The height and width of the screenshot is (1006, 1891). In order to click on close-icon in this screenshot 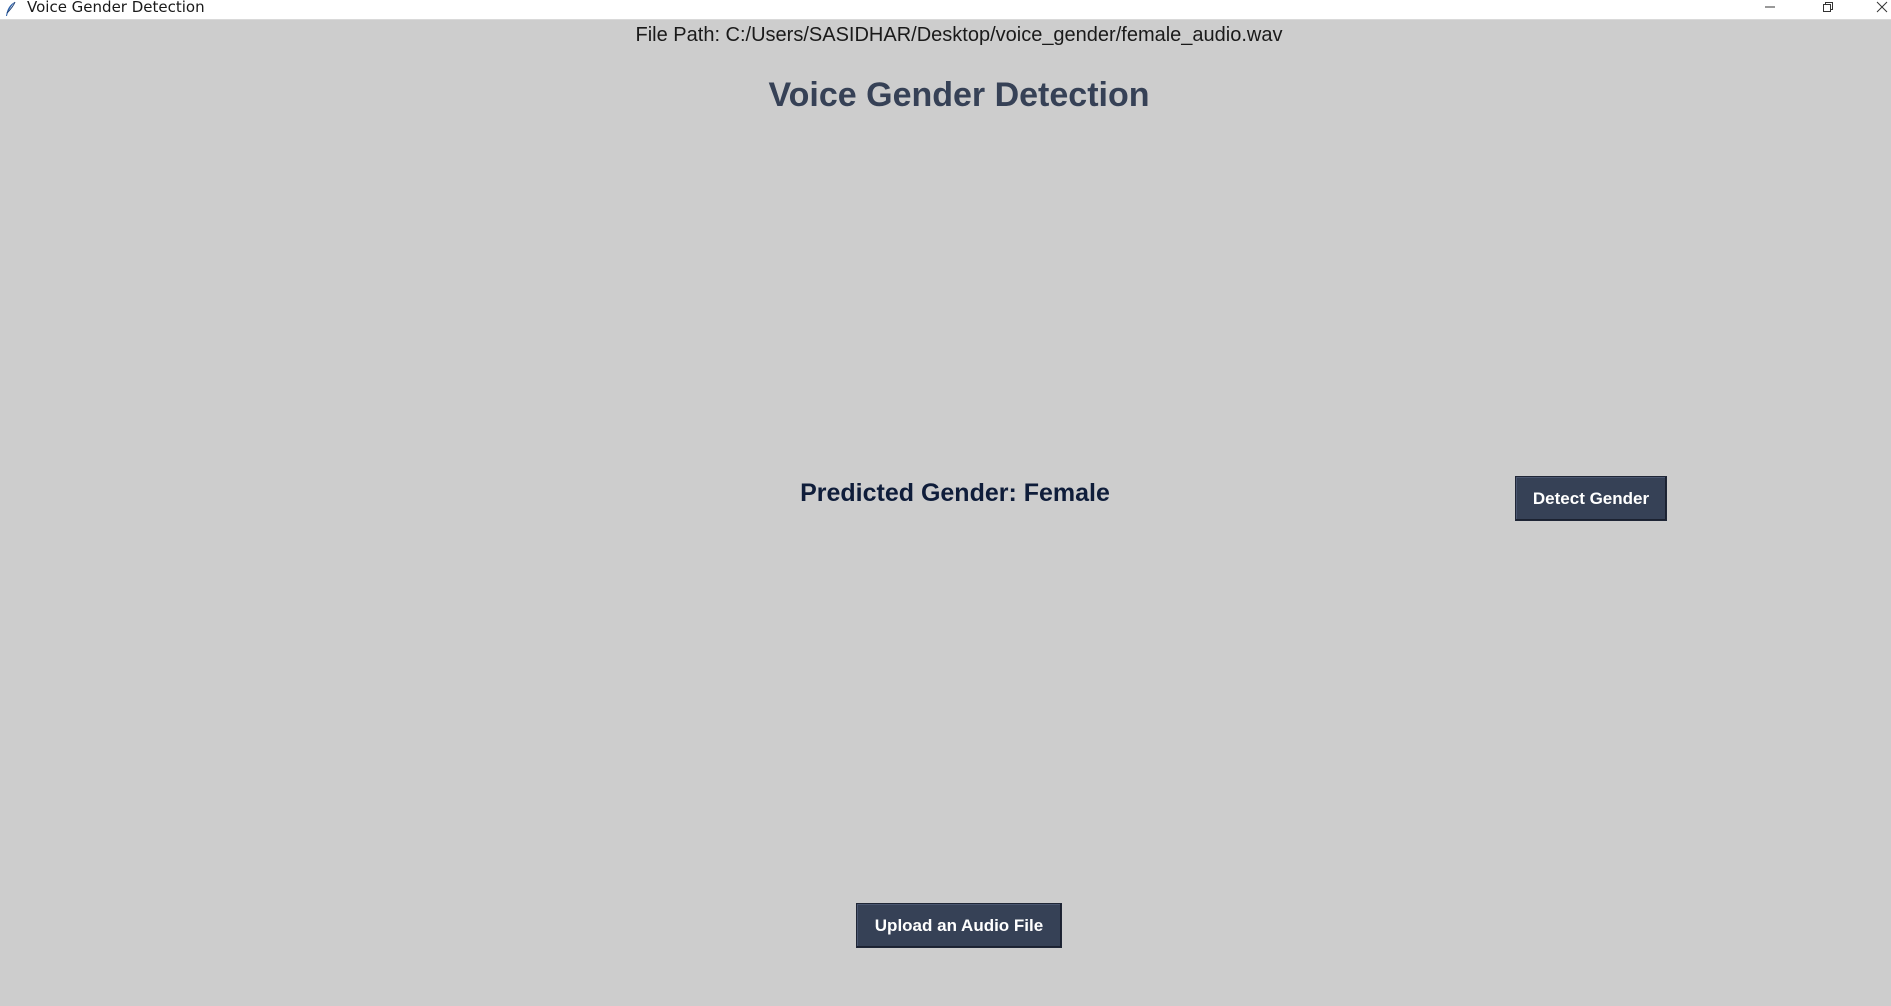, I will do `click(1876, 7)`.